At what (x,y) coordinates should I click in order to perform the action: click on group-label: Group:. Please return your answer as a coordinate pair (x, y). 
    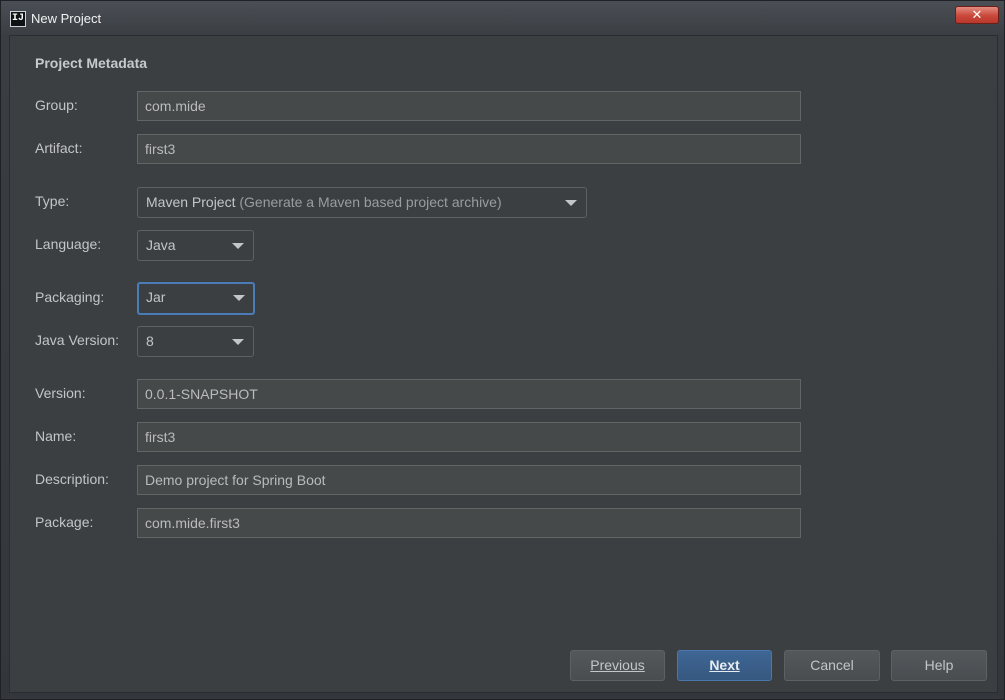
    Looking at the image, I should click on (56, 105).